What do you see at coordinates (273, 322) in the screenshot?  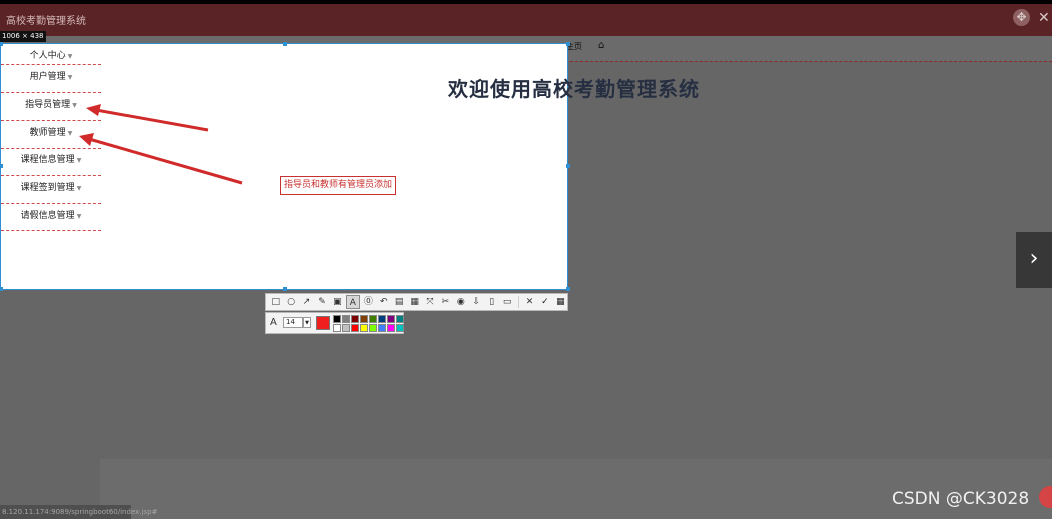 I see `font-icon: A` at bounding box center [273, 322].